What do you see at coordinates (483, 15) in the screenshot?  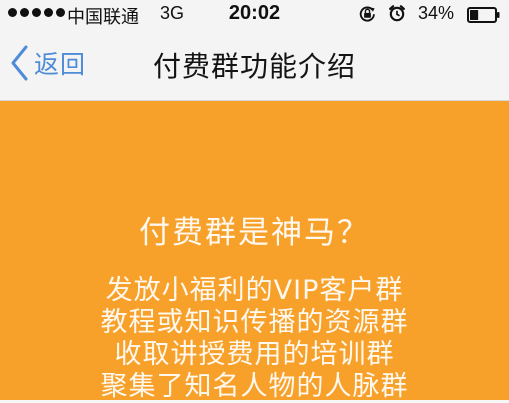 I see `battery-icon` at bounding box center [483, 15].